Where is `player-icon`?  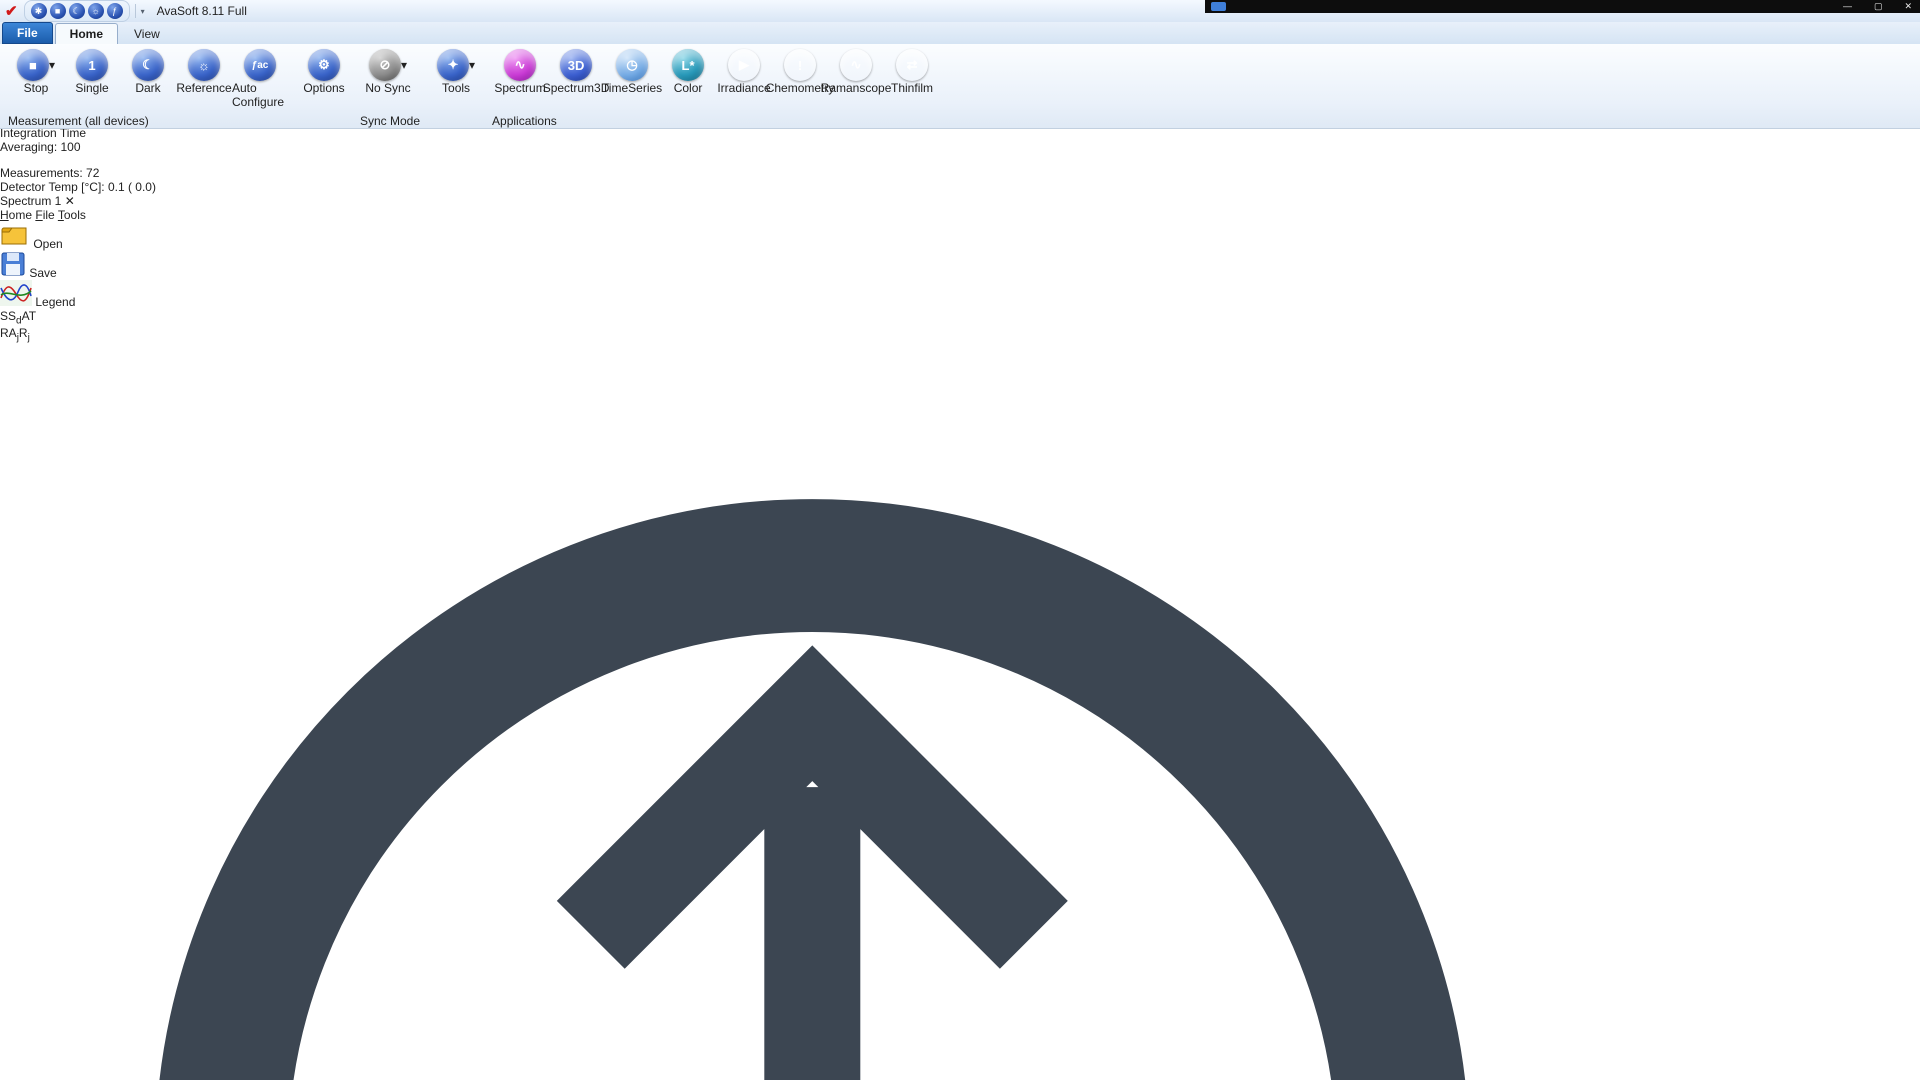 player-icon is located at coordinates (1218, 6).